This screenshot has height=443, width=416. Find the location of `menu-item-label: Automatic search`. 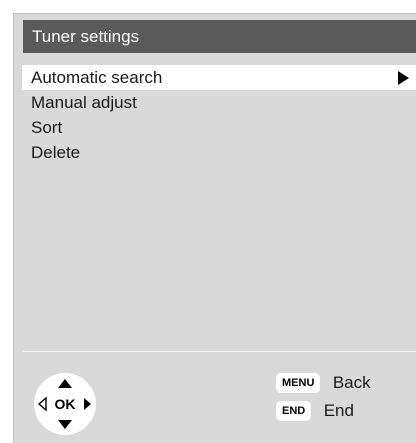

menu-item-label: Automatic search is located at coordinates (97, 77).